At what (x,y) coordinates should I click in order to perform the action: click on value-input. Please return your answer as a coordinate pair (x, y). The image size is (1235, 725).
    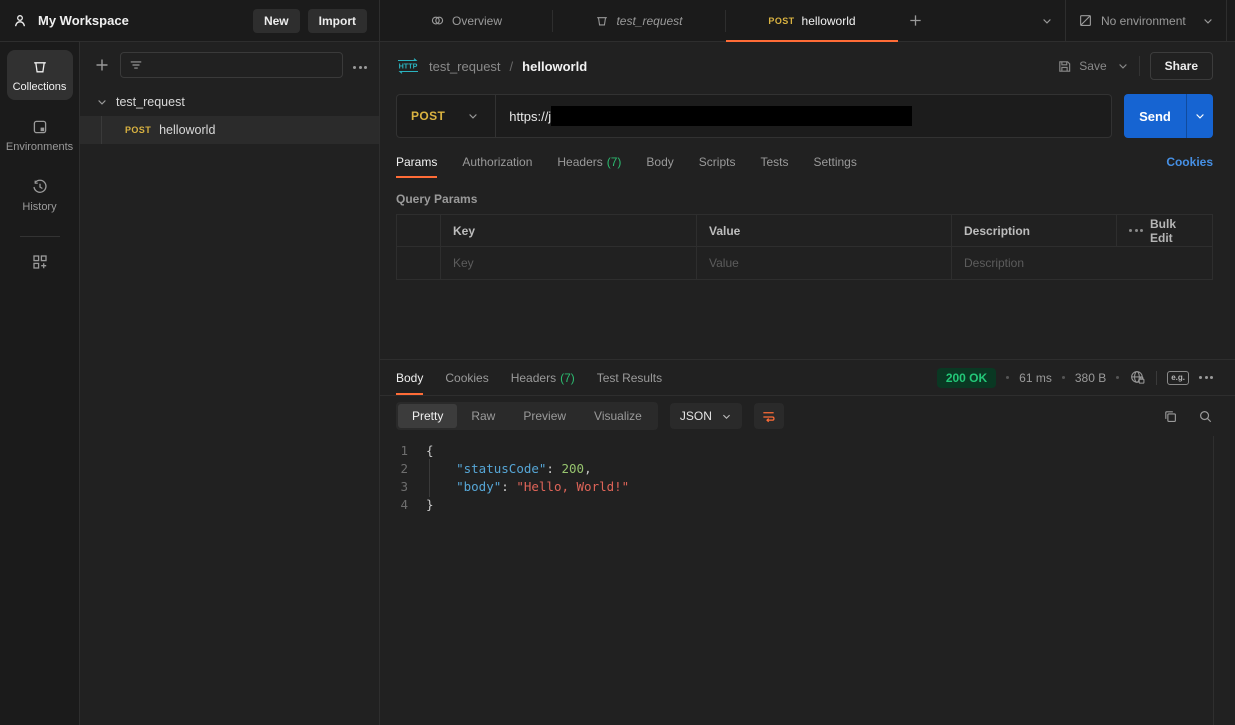
    Looking at the image, I should click on (824, 263).